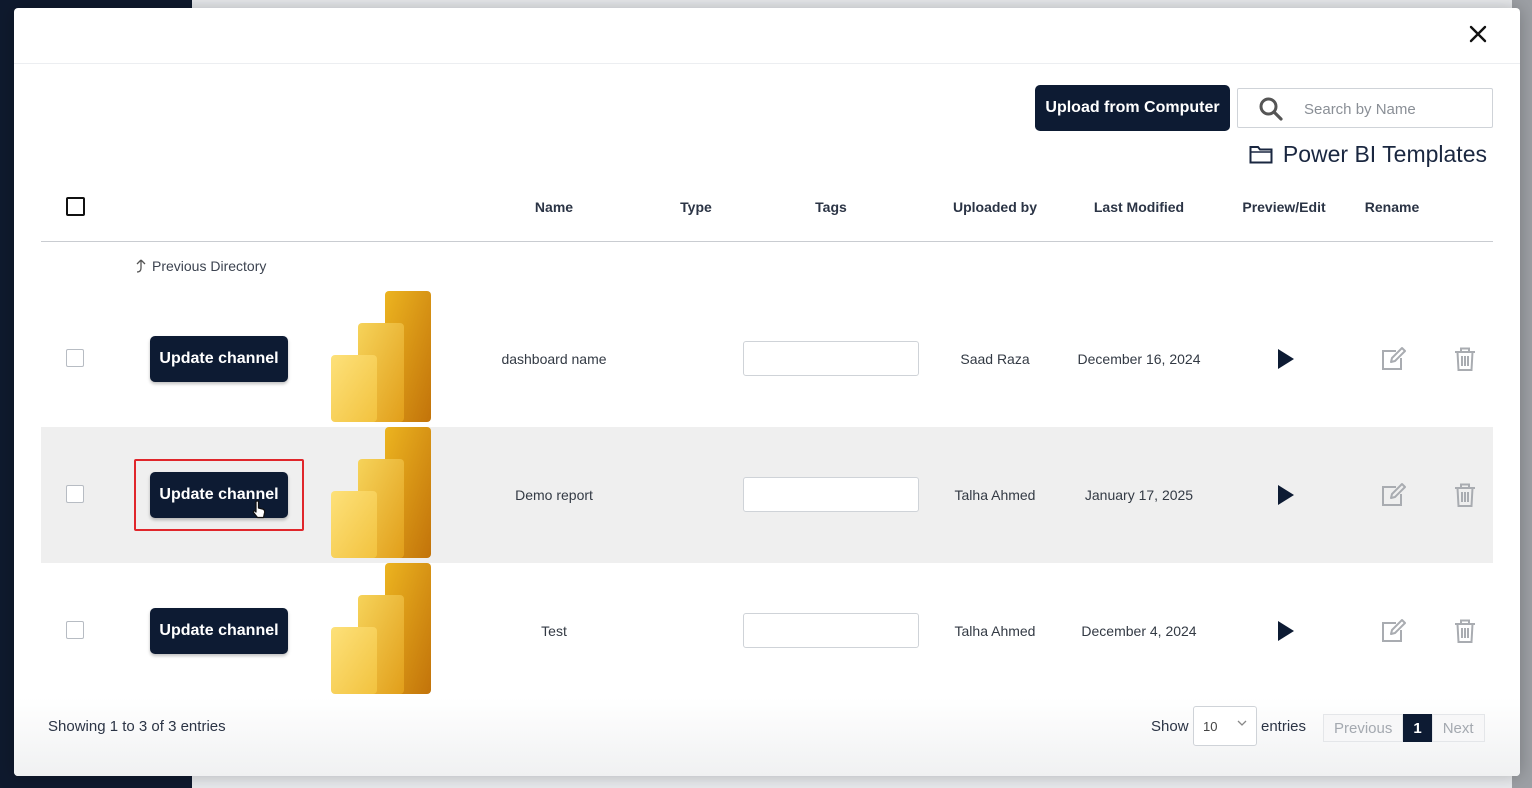 Image resolution: width=1532 pixels, height=788 pixels. What do you see at coordinates (1392, 207) in the screenshot?
I see `column-rename: Rename` at bounding box center [1392, 207].